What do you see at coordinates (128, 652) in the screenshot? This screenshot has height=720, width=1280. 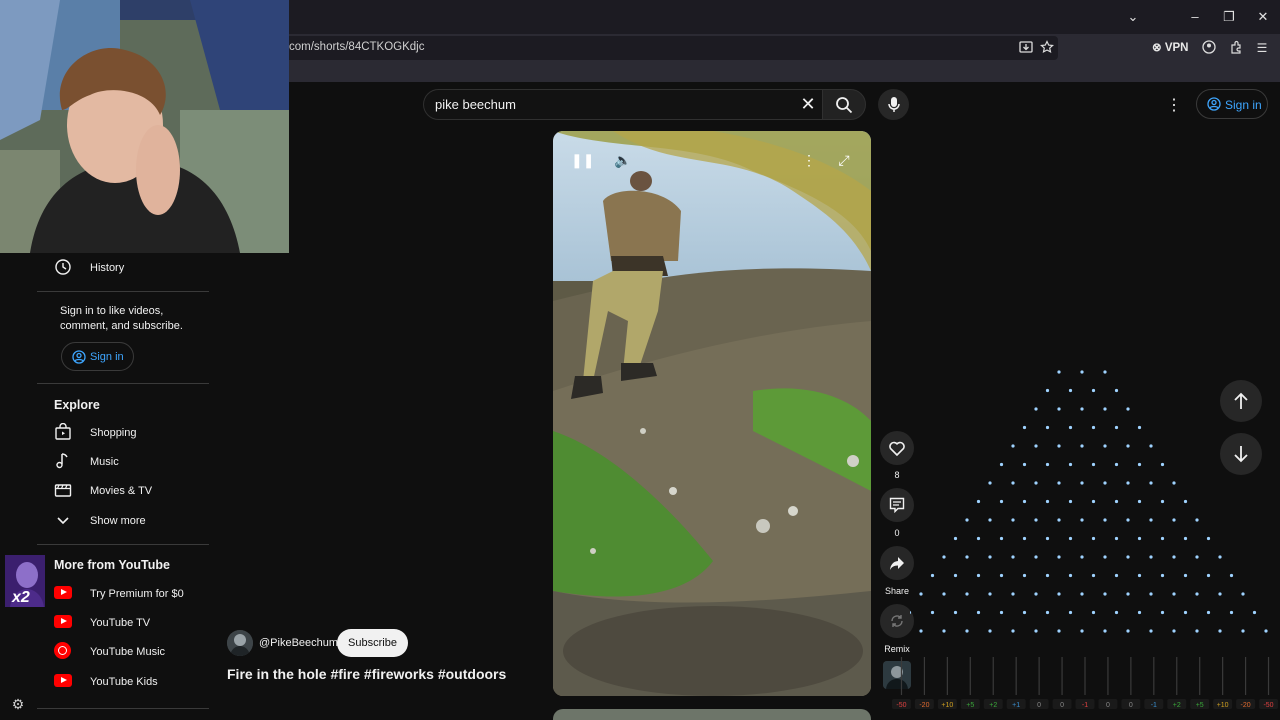 I see `sidebar-item-label: YouTube Music` at bounding box center [128, 652].